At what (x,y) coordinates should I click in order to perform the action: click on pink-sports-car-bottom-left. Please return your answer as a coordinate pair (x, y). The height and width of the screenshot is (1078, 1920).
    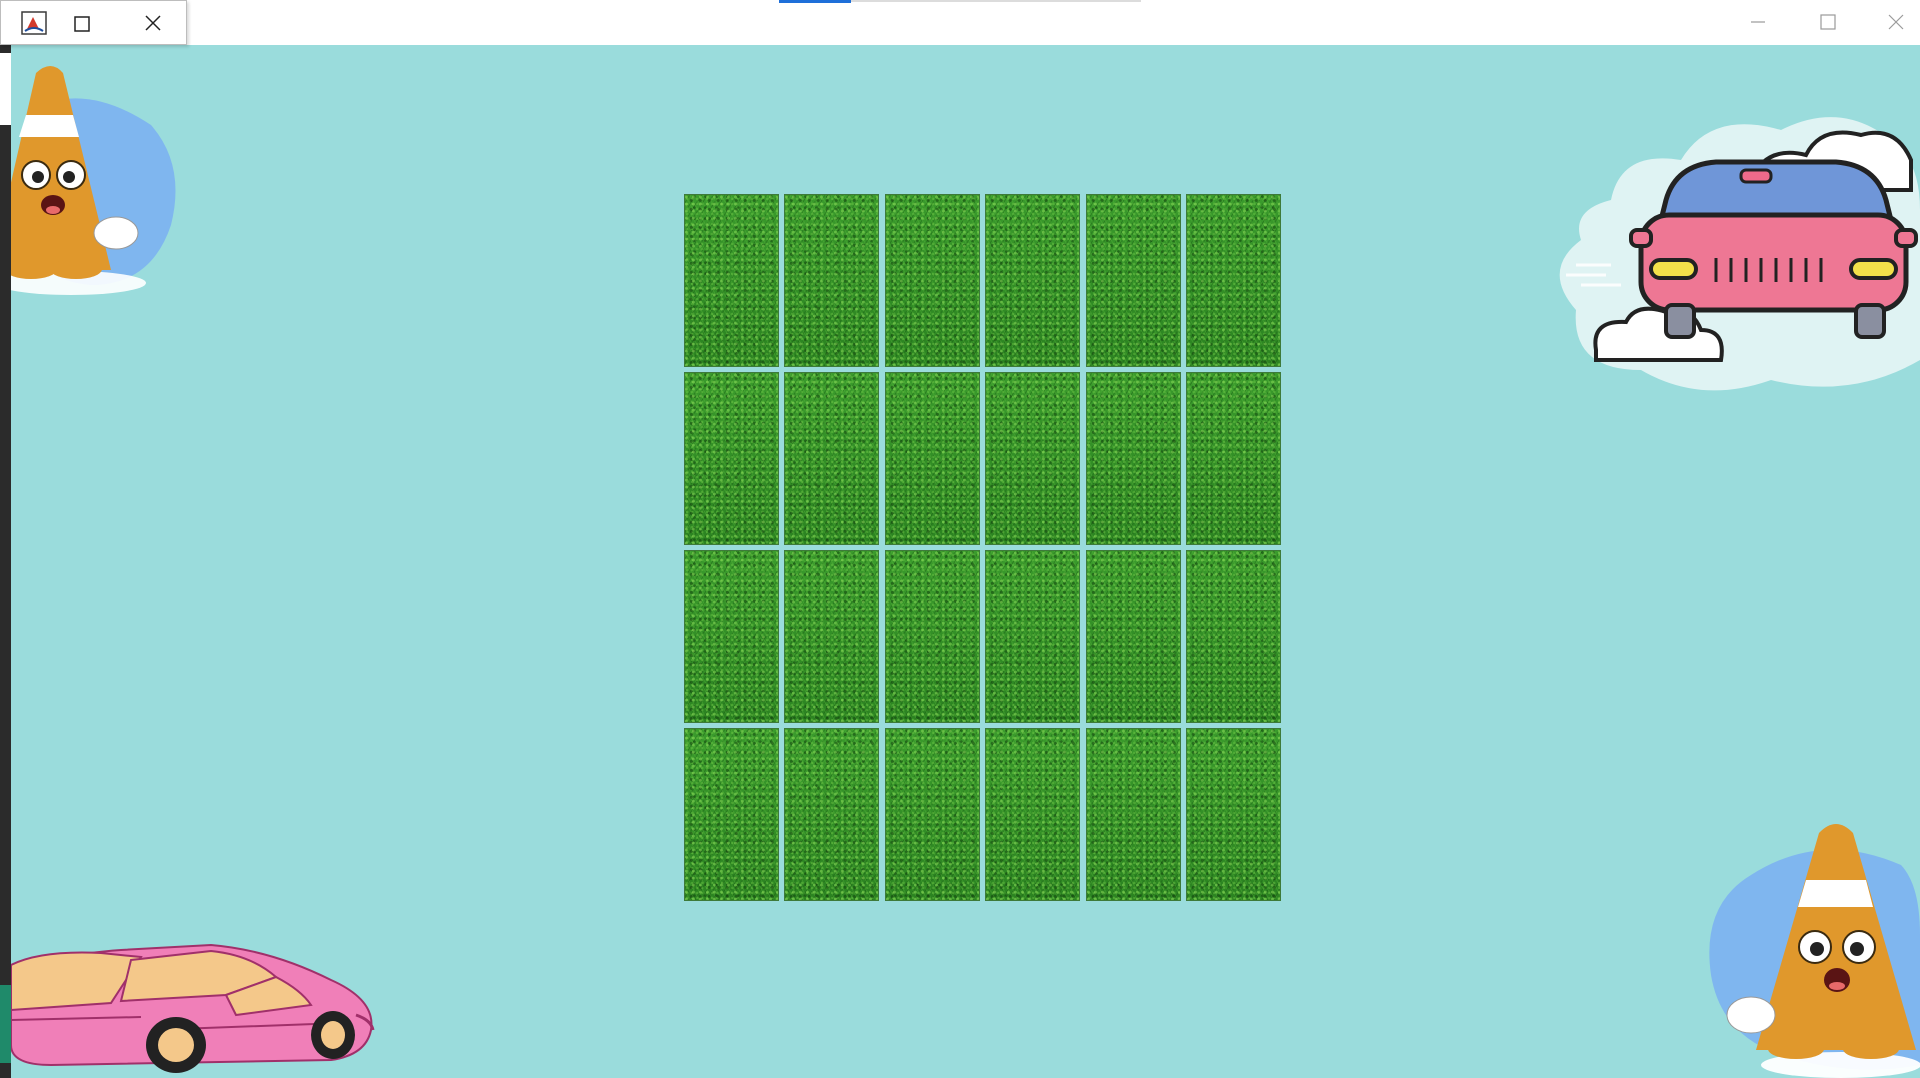
    Looking at the image, I should click on (193, 1008).